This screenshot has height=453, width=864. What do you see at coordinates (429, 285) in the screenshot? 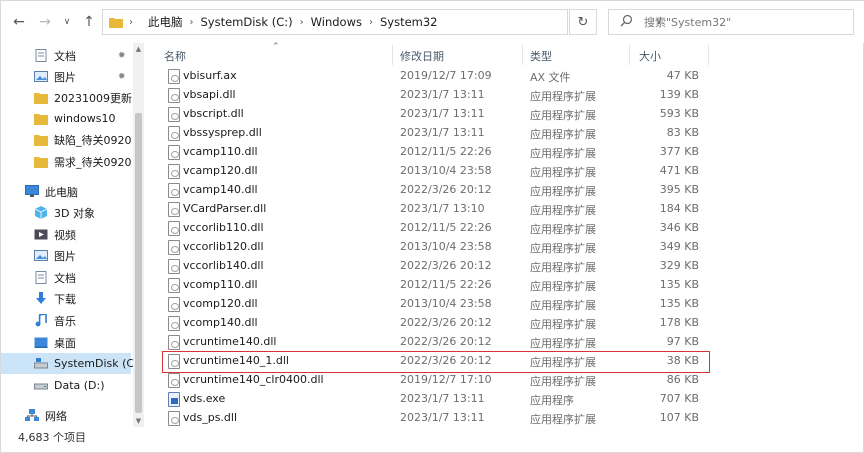
I see `file-row: vcomp110.dll 2012/11/5 22:26 应用程序扩展 135 KB` at bounding box center [429, 285].